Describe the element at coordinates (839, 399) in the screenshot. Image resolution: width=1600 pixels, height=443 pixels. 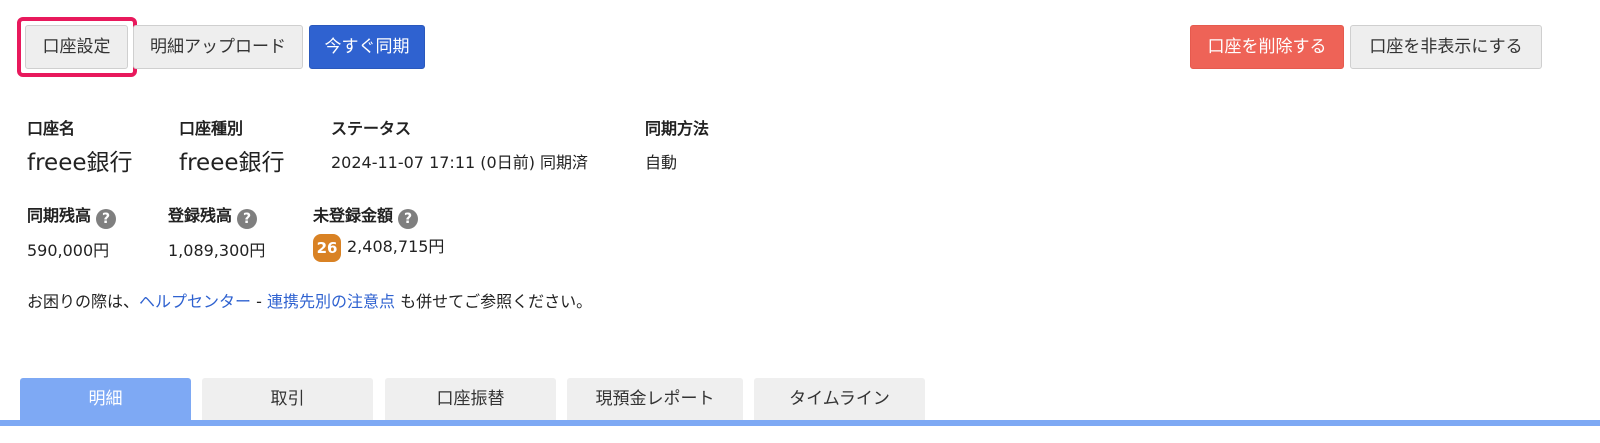
I see `tab-timeline: タイムライン` at that location.